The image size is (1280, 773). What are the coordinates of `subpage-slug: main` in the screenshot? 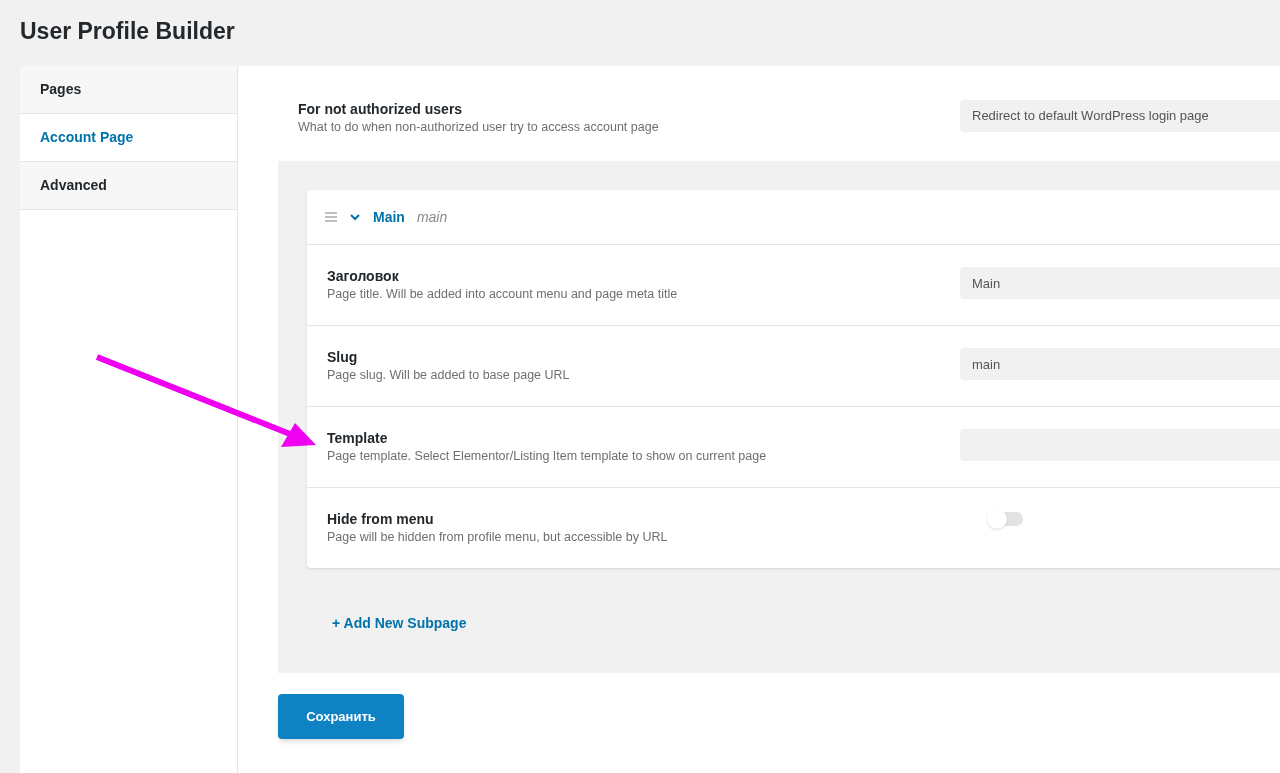 It's located at (432, 217).